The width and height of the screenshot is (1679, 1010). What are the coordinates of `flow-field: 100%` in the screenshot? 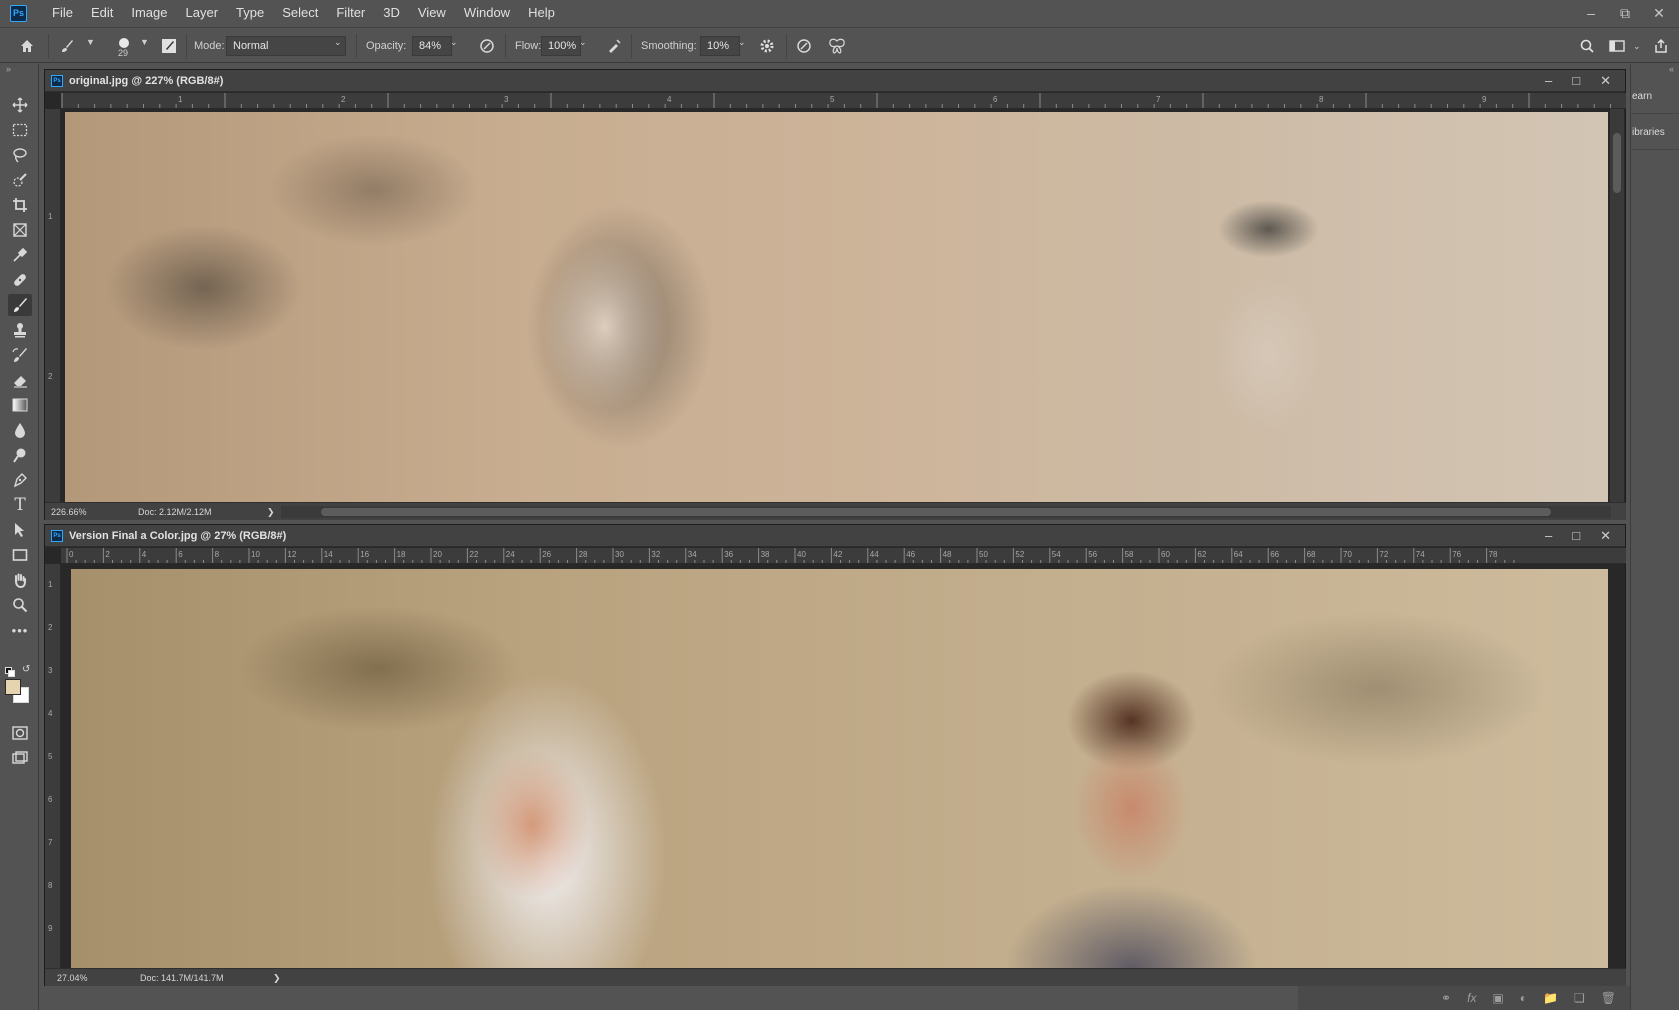 It's located at (561, 46).